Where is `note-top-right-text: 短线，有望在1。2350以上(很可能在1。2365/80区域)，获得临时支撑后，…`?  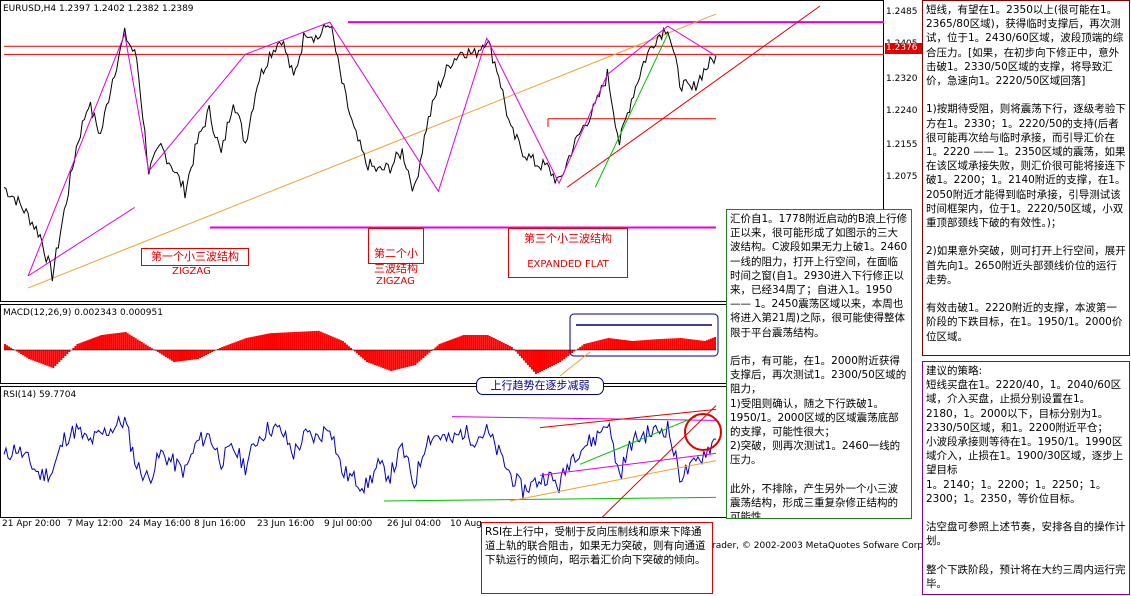
note-top-right-text: 短线，有望在1。2350以上(很可能在1。2365/80区域)，获得临时支撑后，… is located at coordinates (1026, 173).